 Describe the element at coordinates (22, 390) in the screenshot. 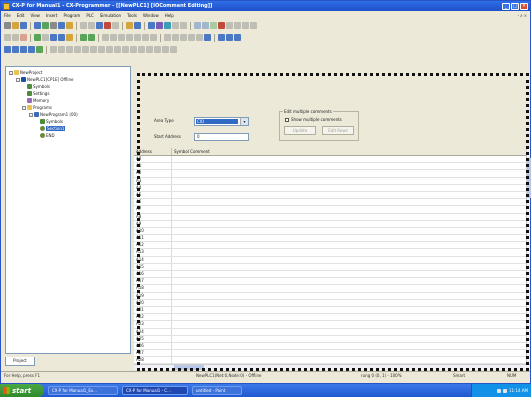

I see `start-button: start` at that location.